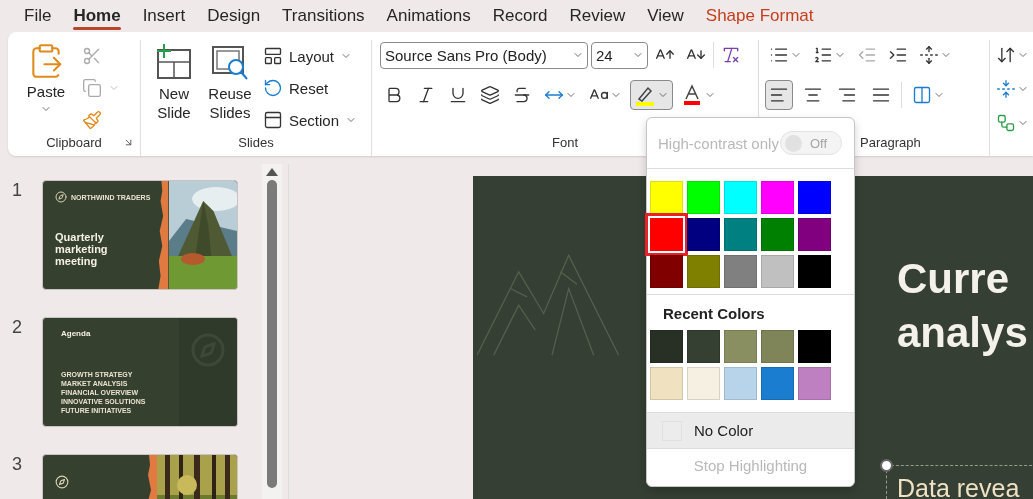 This screenshot has height=499, width=1033. Describe the element at coordinates (484, 55) in the screenshot. I see `font-name-field: Source Sans Pro (Body)` at that location.